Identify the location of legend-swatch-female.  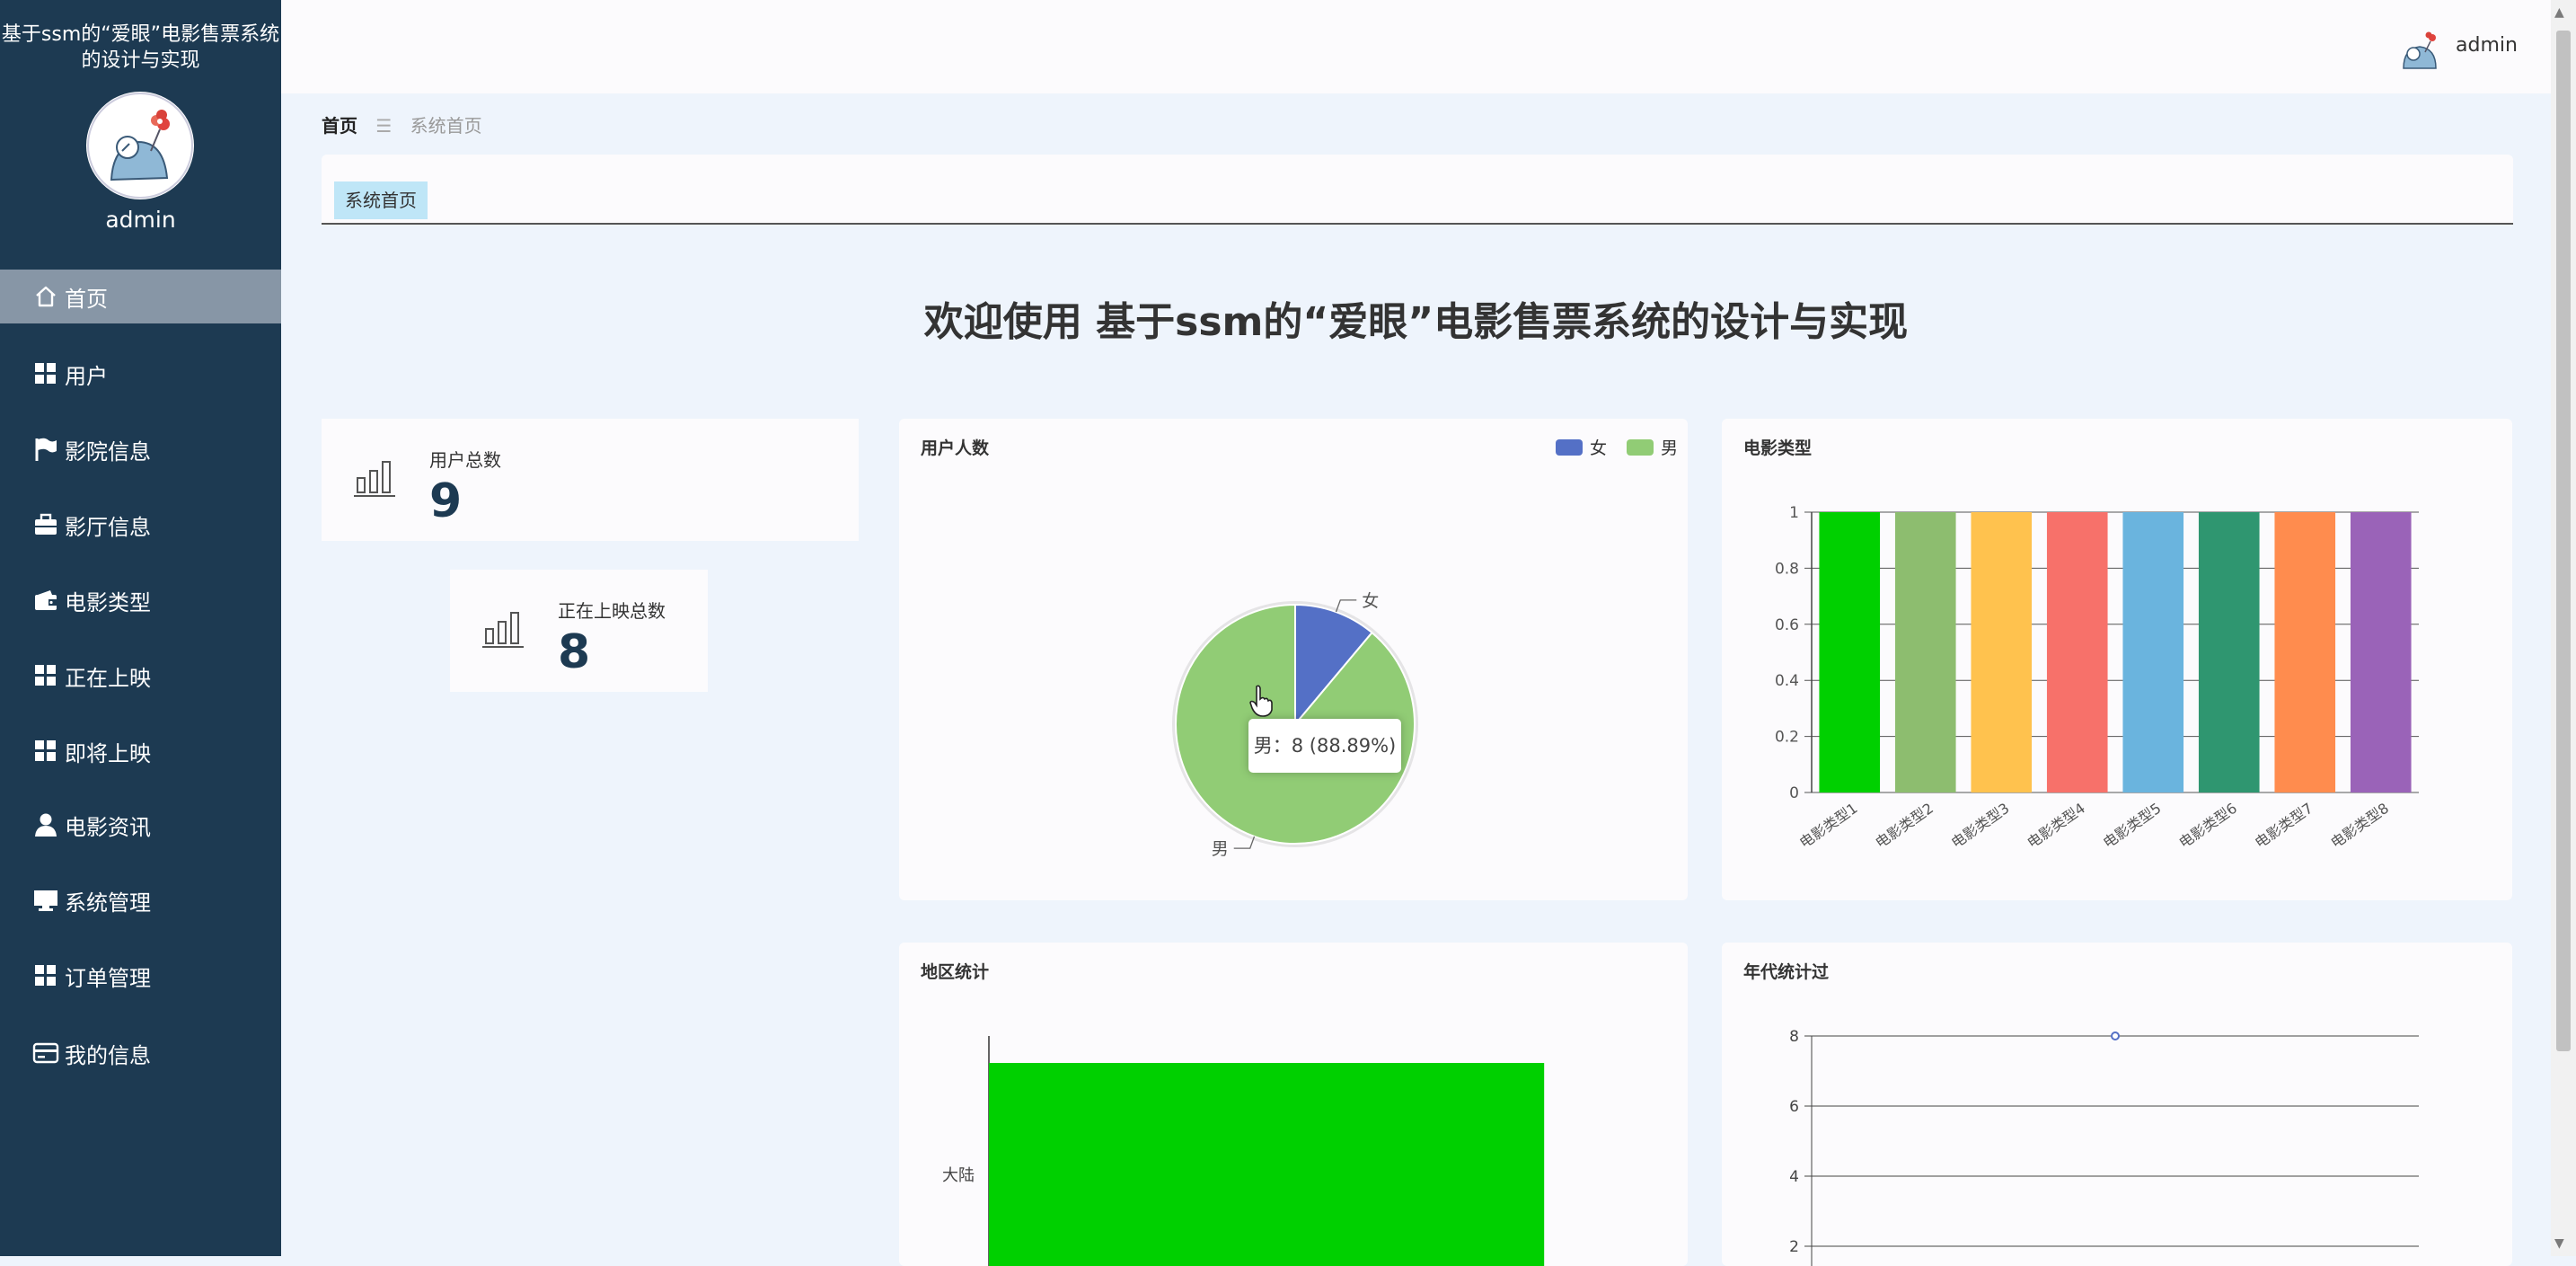
(1569, 447).